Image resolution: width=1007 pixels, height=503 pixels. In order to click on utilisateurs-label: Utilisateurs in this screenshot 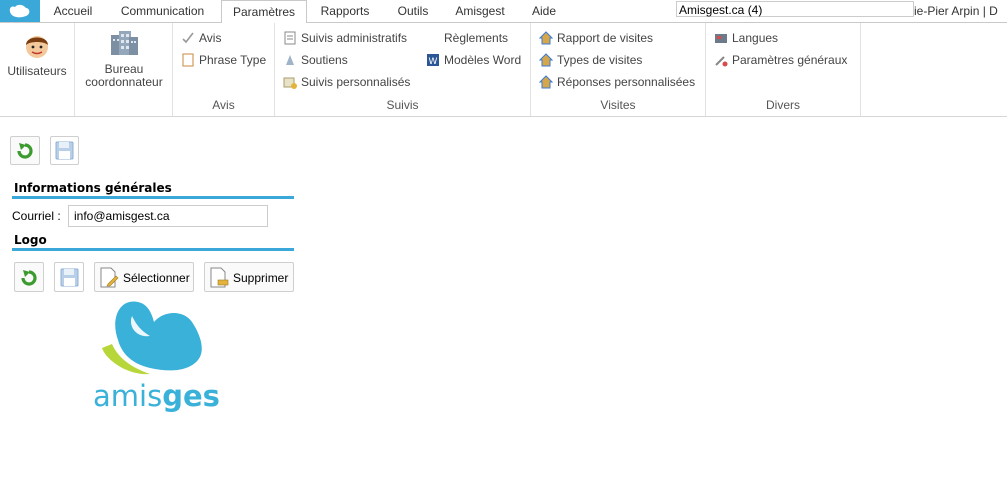, I will do `click(37, 71)`.